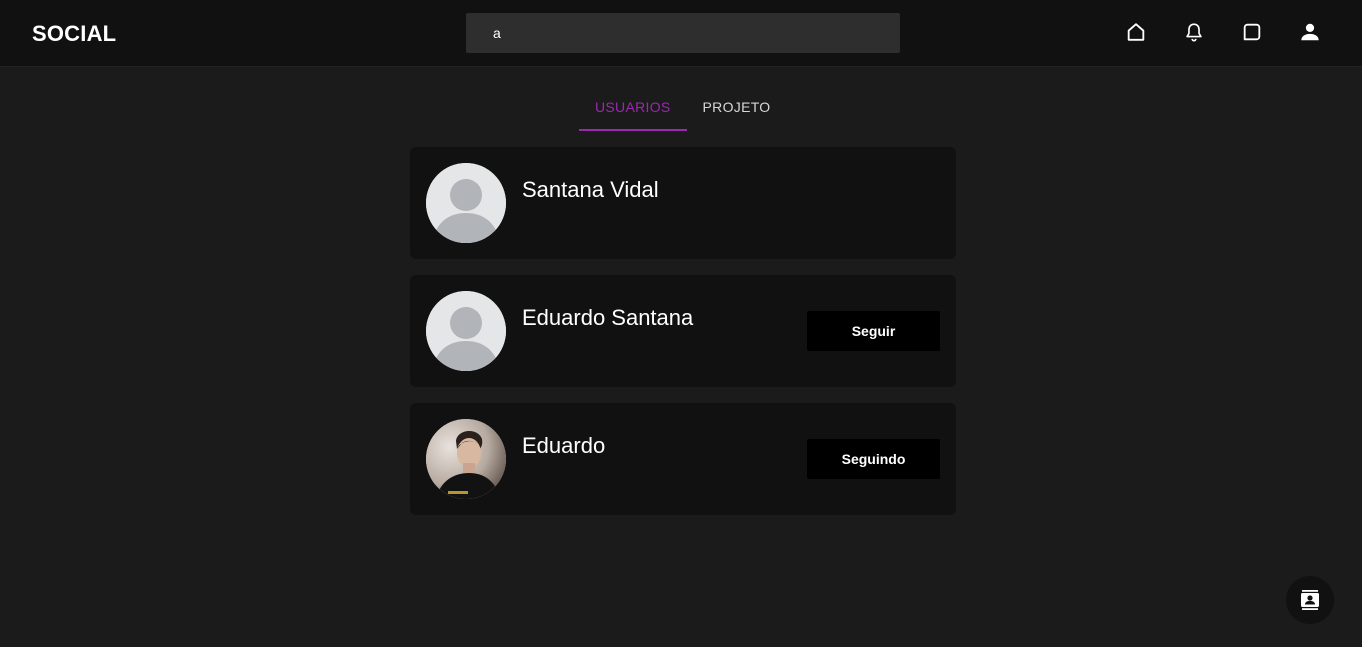 This screenshot has width=1362, height=647. I want to click on tab-bar: USUARIOS PROJETO, so click(683, 109).